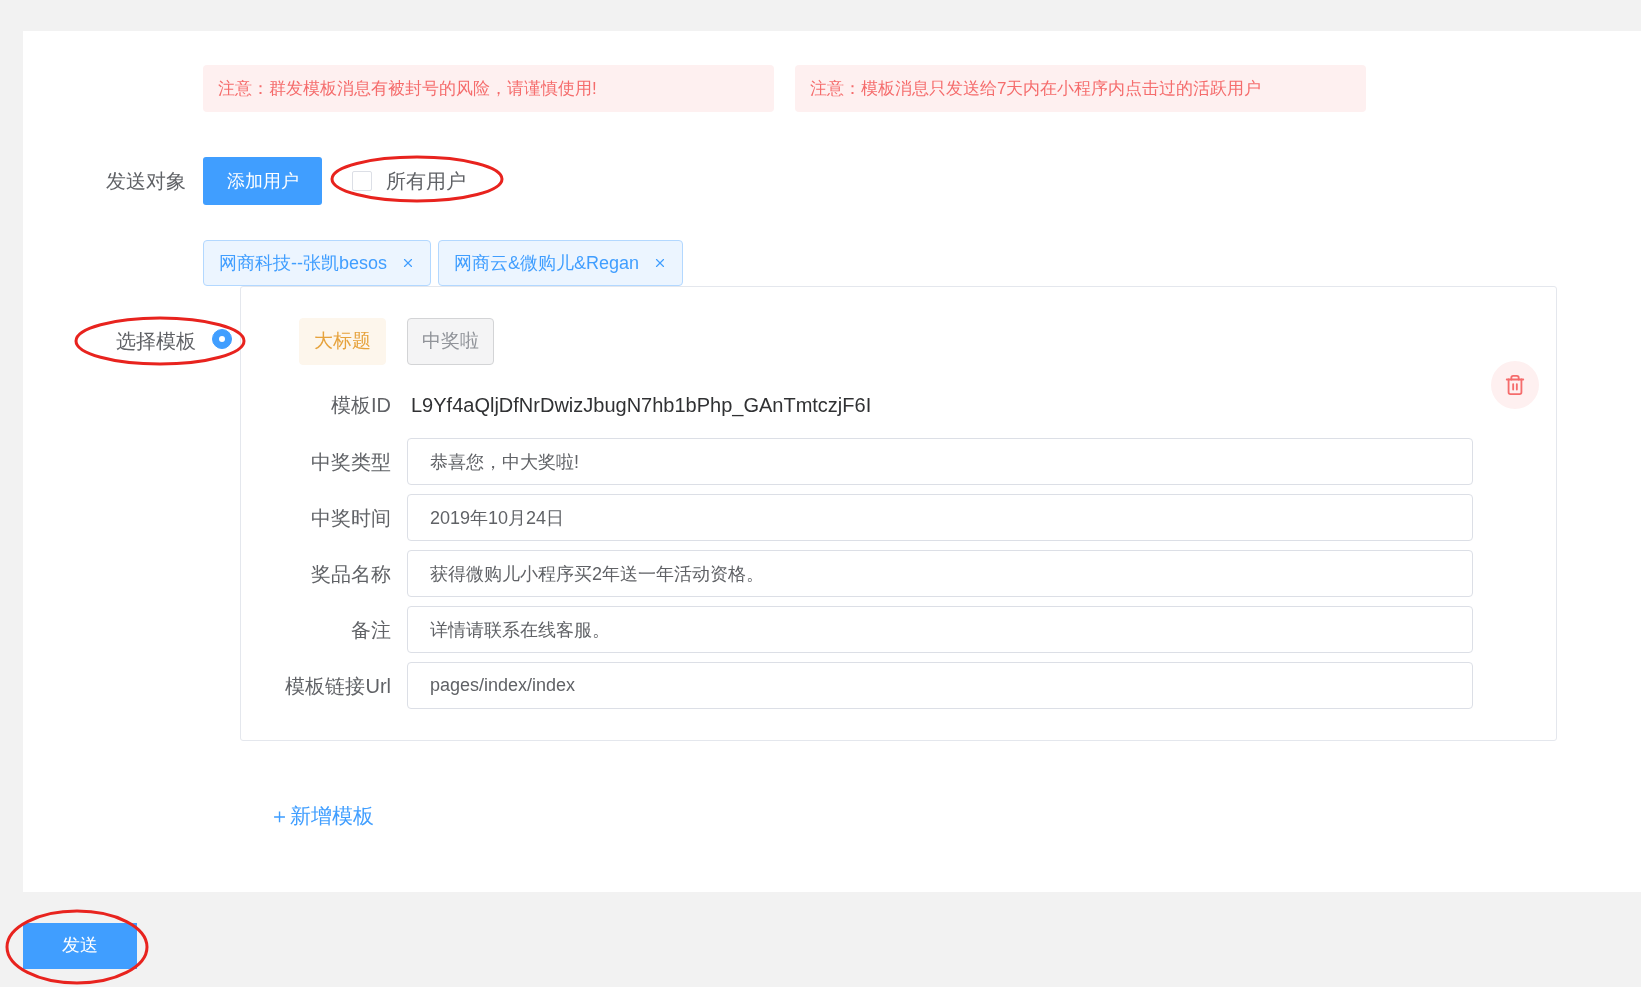  What do you see at coordinates (426, 181) in the screenshot?
I see `checkbox-label: 所有用户` at bounding box center [426, 181].